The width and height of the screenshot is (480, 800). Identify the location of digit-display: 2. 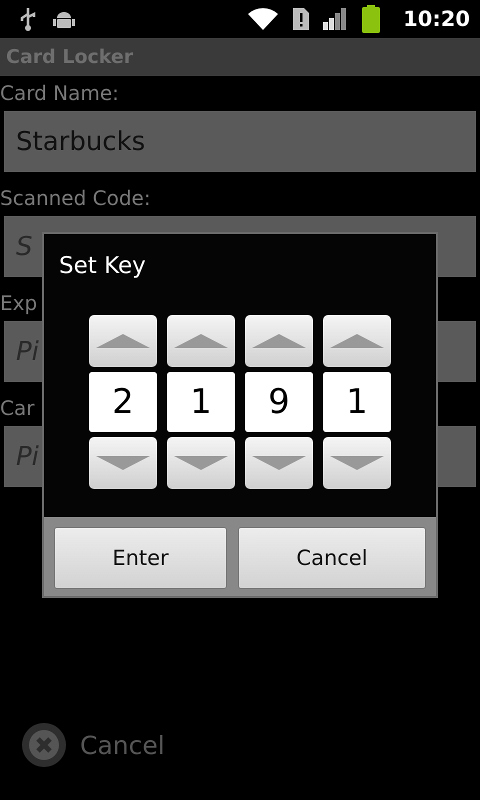
(123, 402).